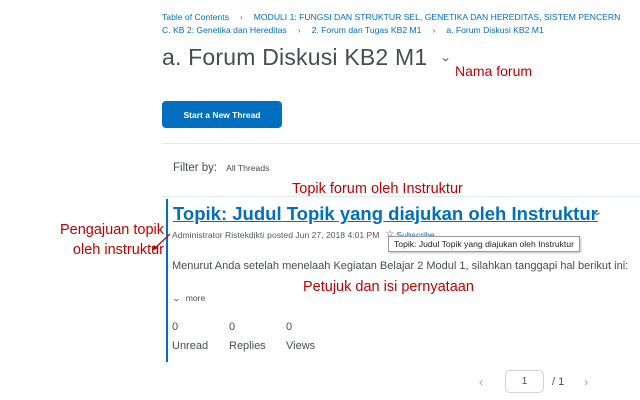  Describe the element at coordinates (232, 327) in the screenshot. I see `stat-replies-value: 0` at that location.